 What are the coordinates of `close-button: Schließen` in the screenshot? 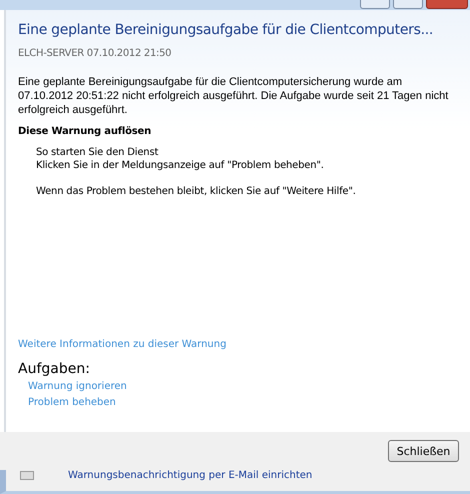 It's located at (423, 451).